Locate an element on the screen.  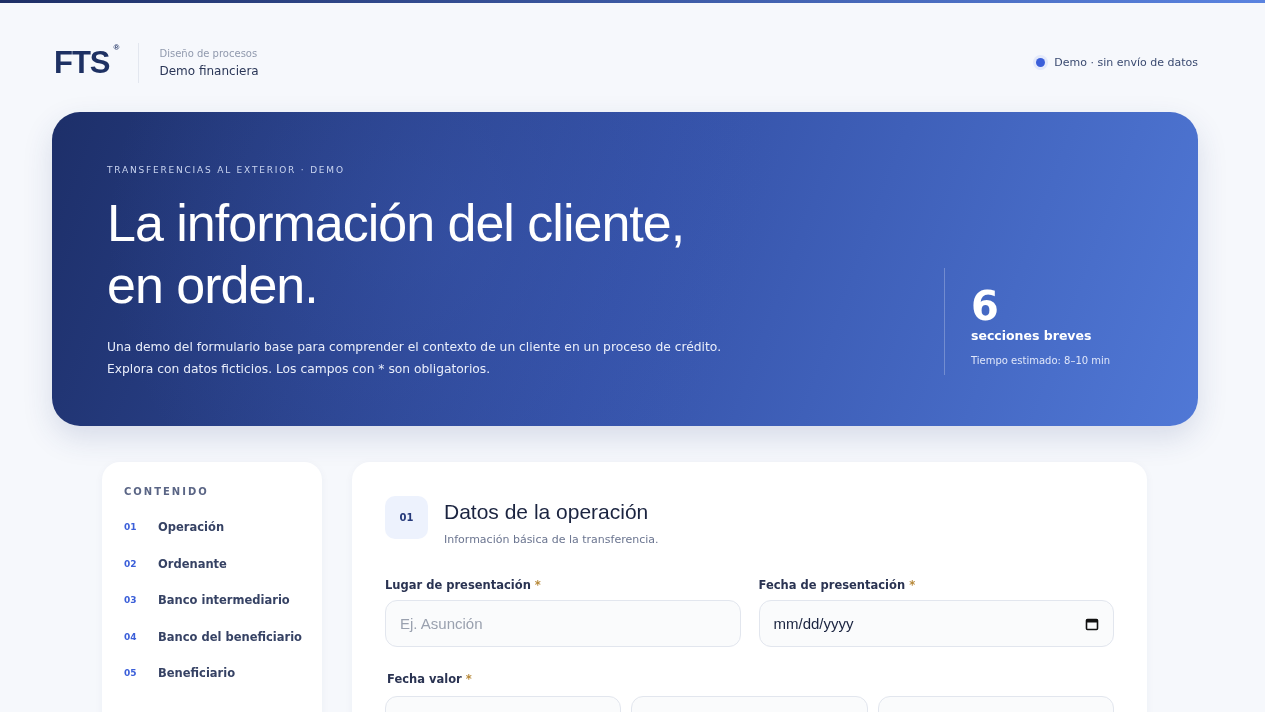
sidebar-item: 01 Operación is located at coordinates (223, 527).